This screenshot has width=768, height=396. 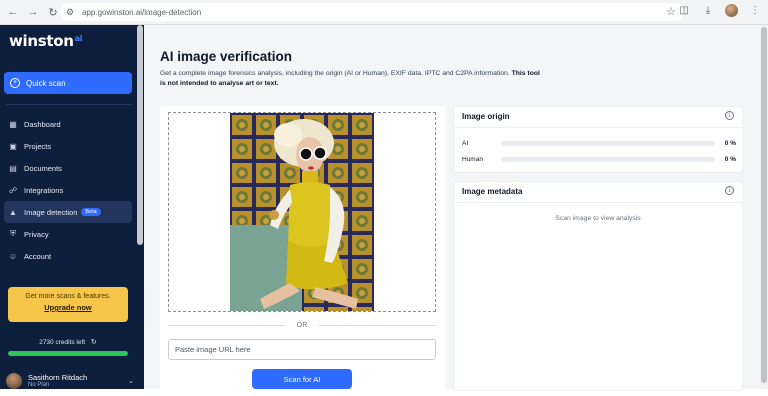 I want to click on quick-scan-label: Quick scan, so click(x=46, y=83).